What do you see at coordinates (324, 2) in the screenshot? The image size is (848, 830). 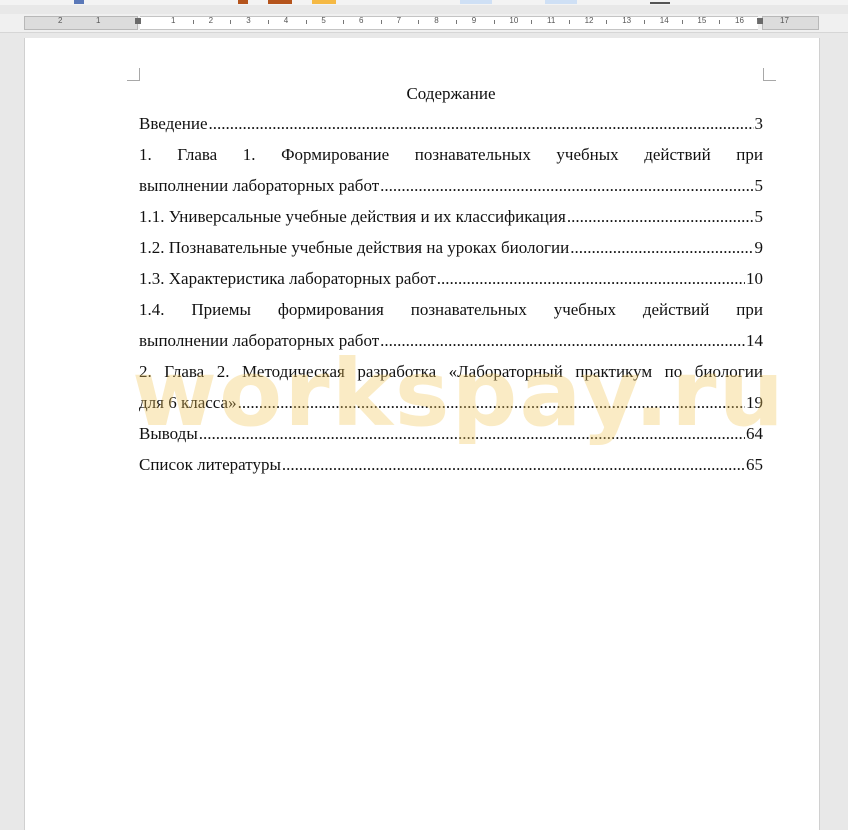 I see `shading-icon` at bounding box center [324, 2].